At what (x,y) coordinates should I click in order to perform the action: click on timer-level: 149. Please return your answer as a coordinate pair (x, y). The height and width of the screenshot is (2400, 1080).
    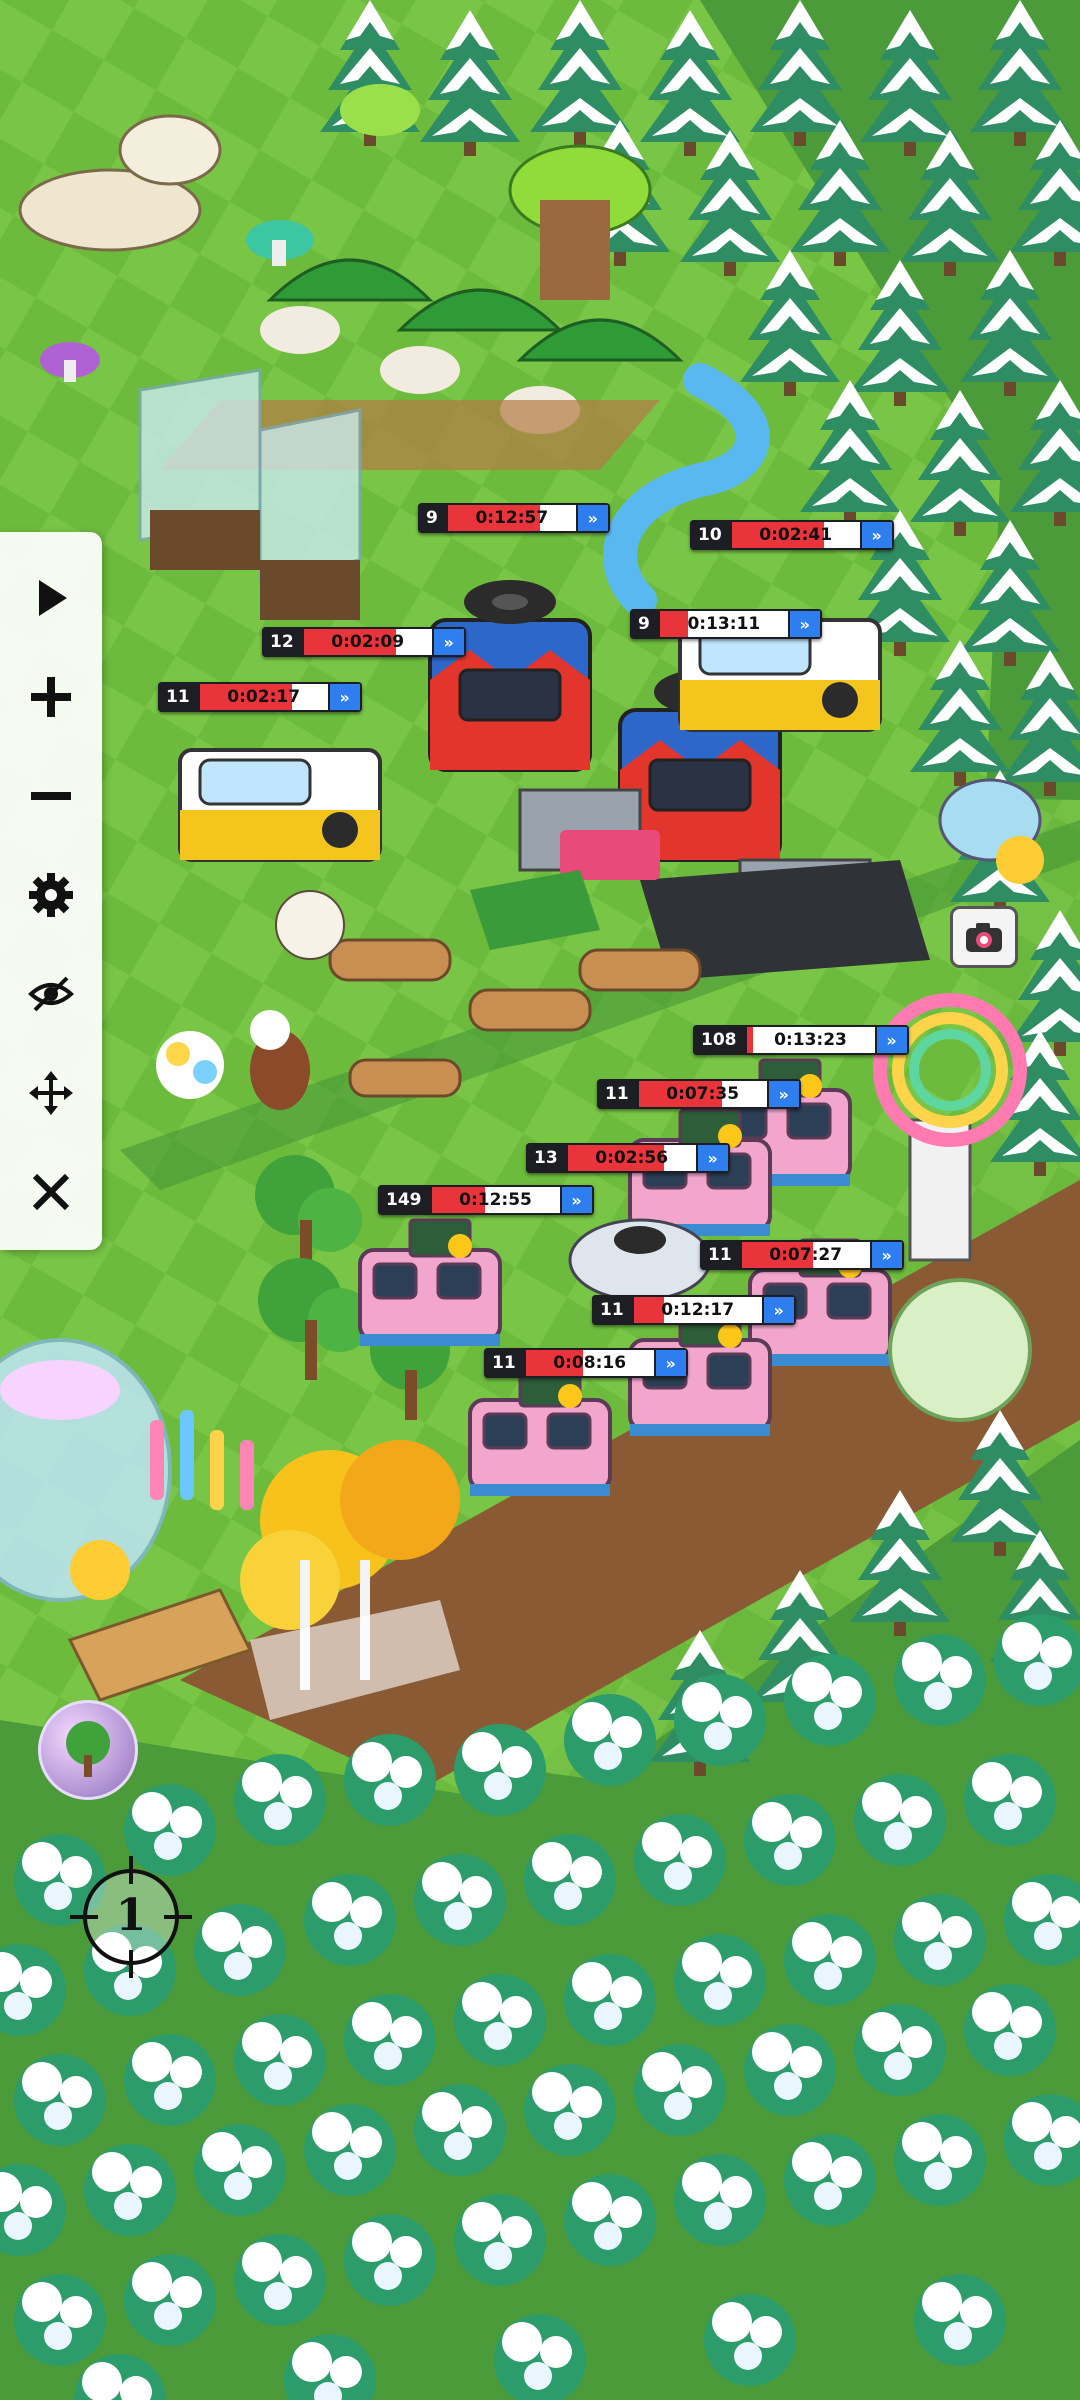
    Looking at the image, I should click on (404, 1200).